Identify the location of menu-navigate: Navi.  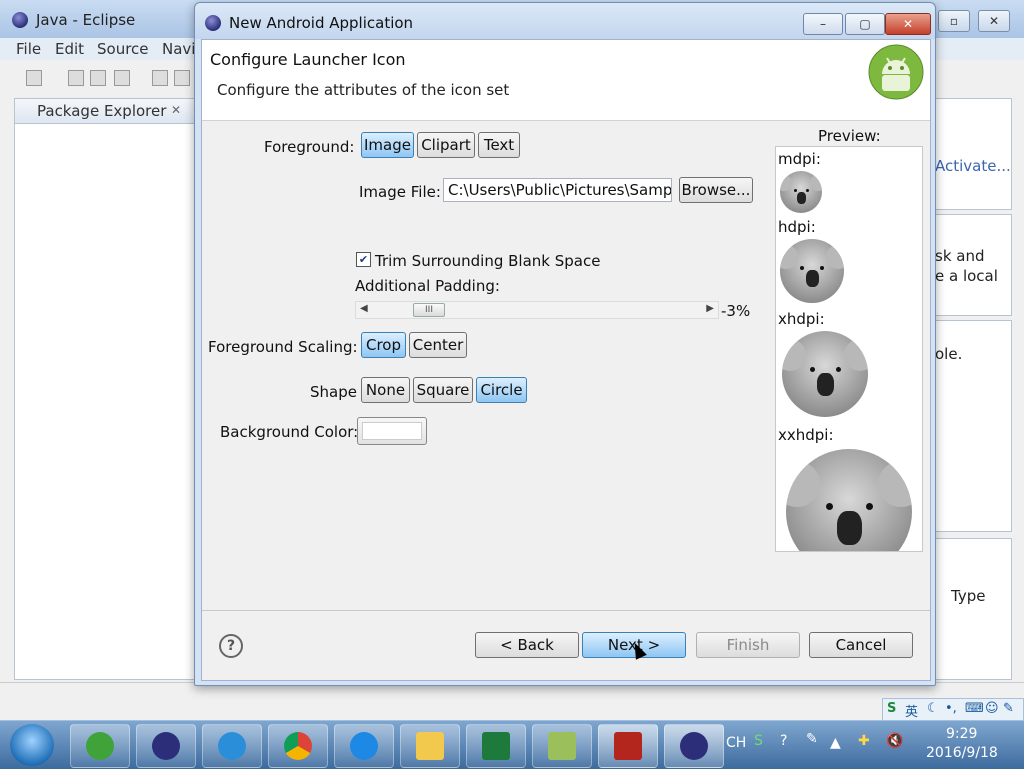
(178, 49).